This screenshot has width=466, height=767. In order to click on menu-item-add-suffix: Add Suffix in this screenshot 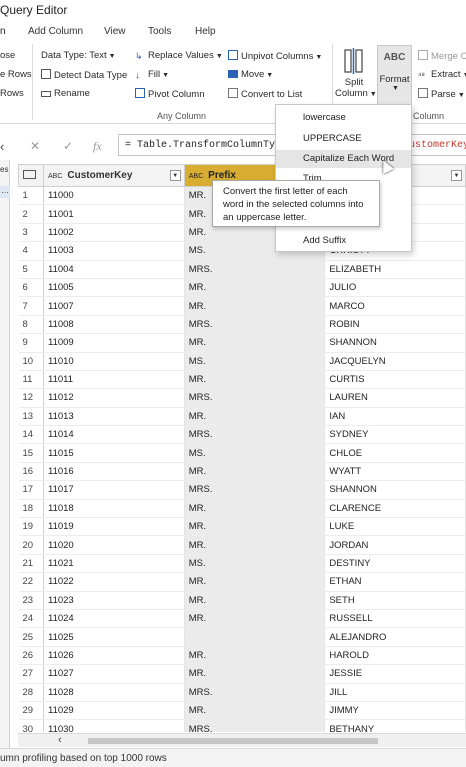, I will do `click(343, 241)`.